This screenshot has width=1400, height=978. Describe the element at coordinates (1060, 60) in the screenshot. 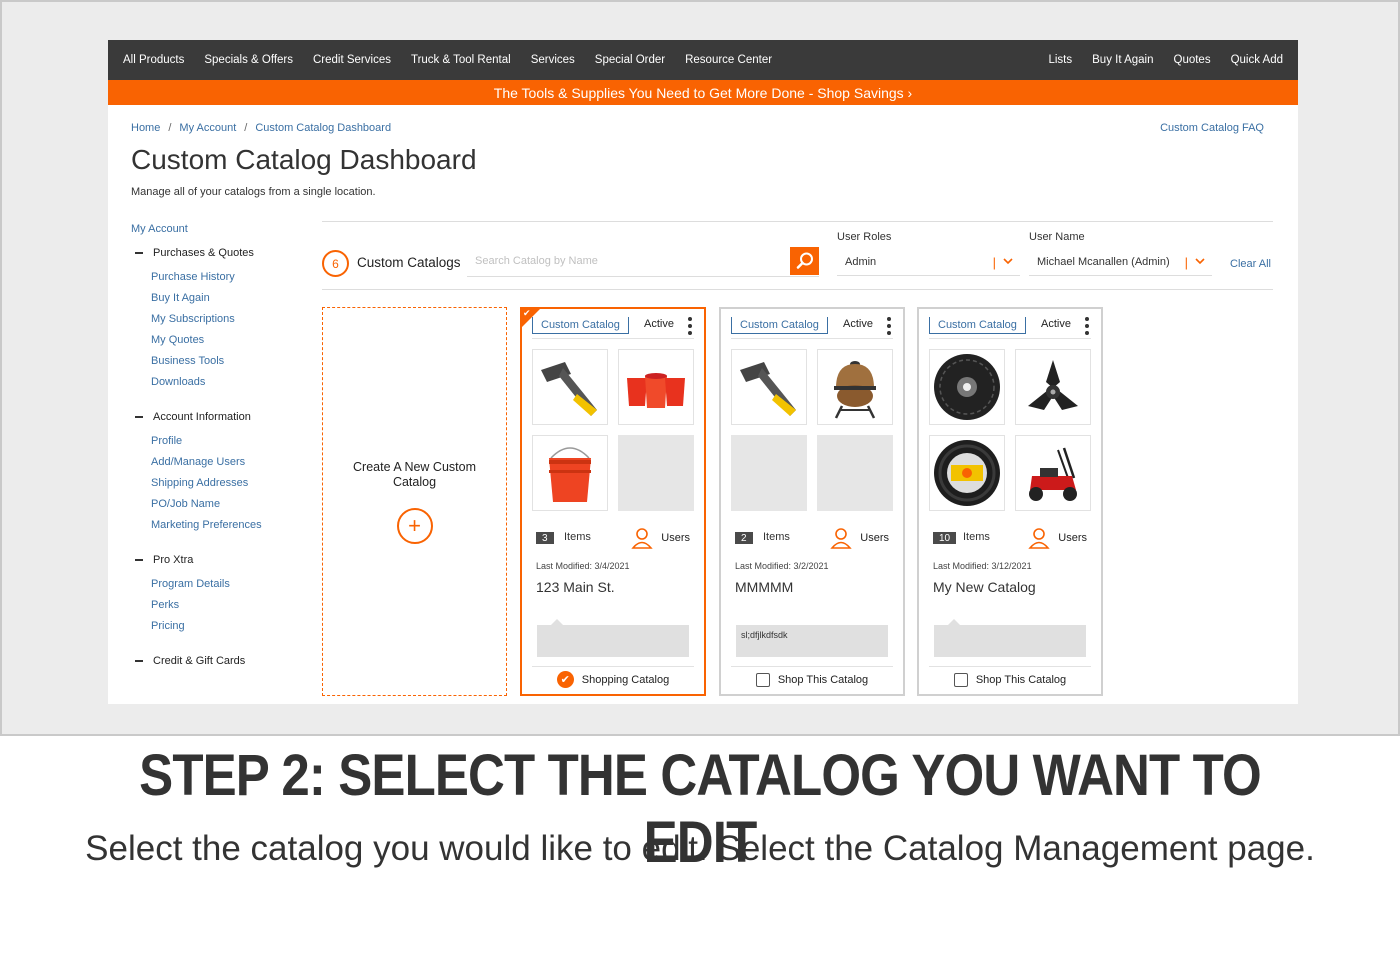

I see `nav-lists: Lists` at that location.